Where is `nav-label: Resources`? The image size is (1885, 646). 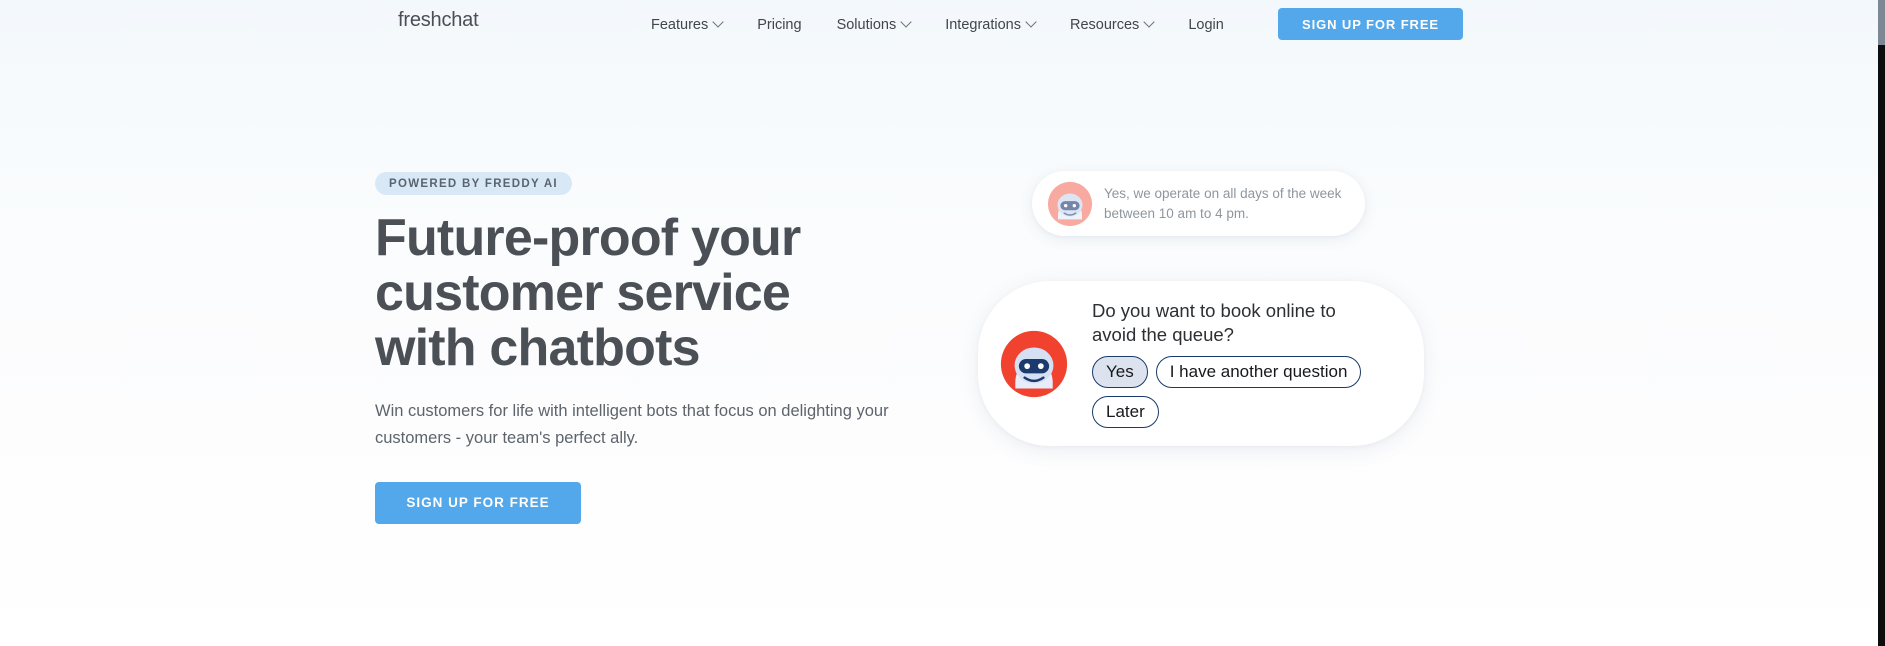
nav-label: Resources is located at coordinates (1105, 25).